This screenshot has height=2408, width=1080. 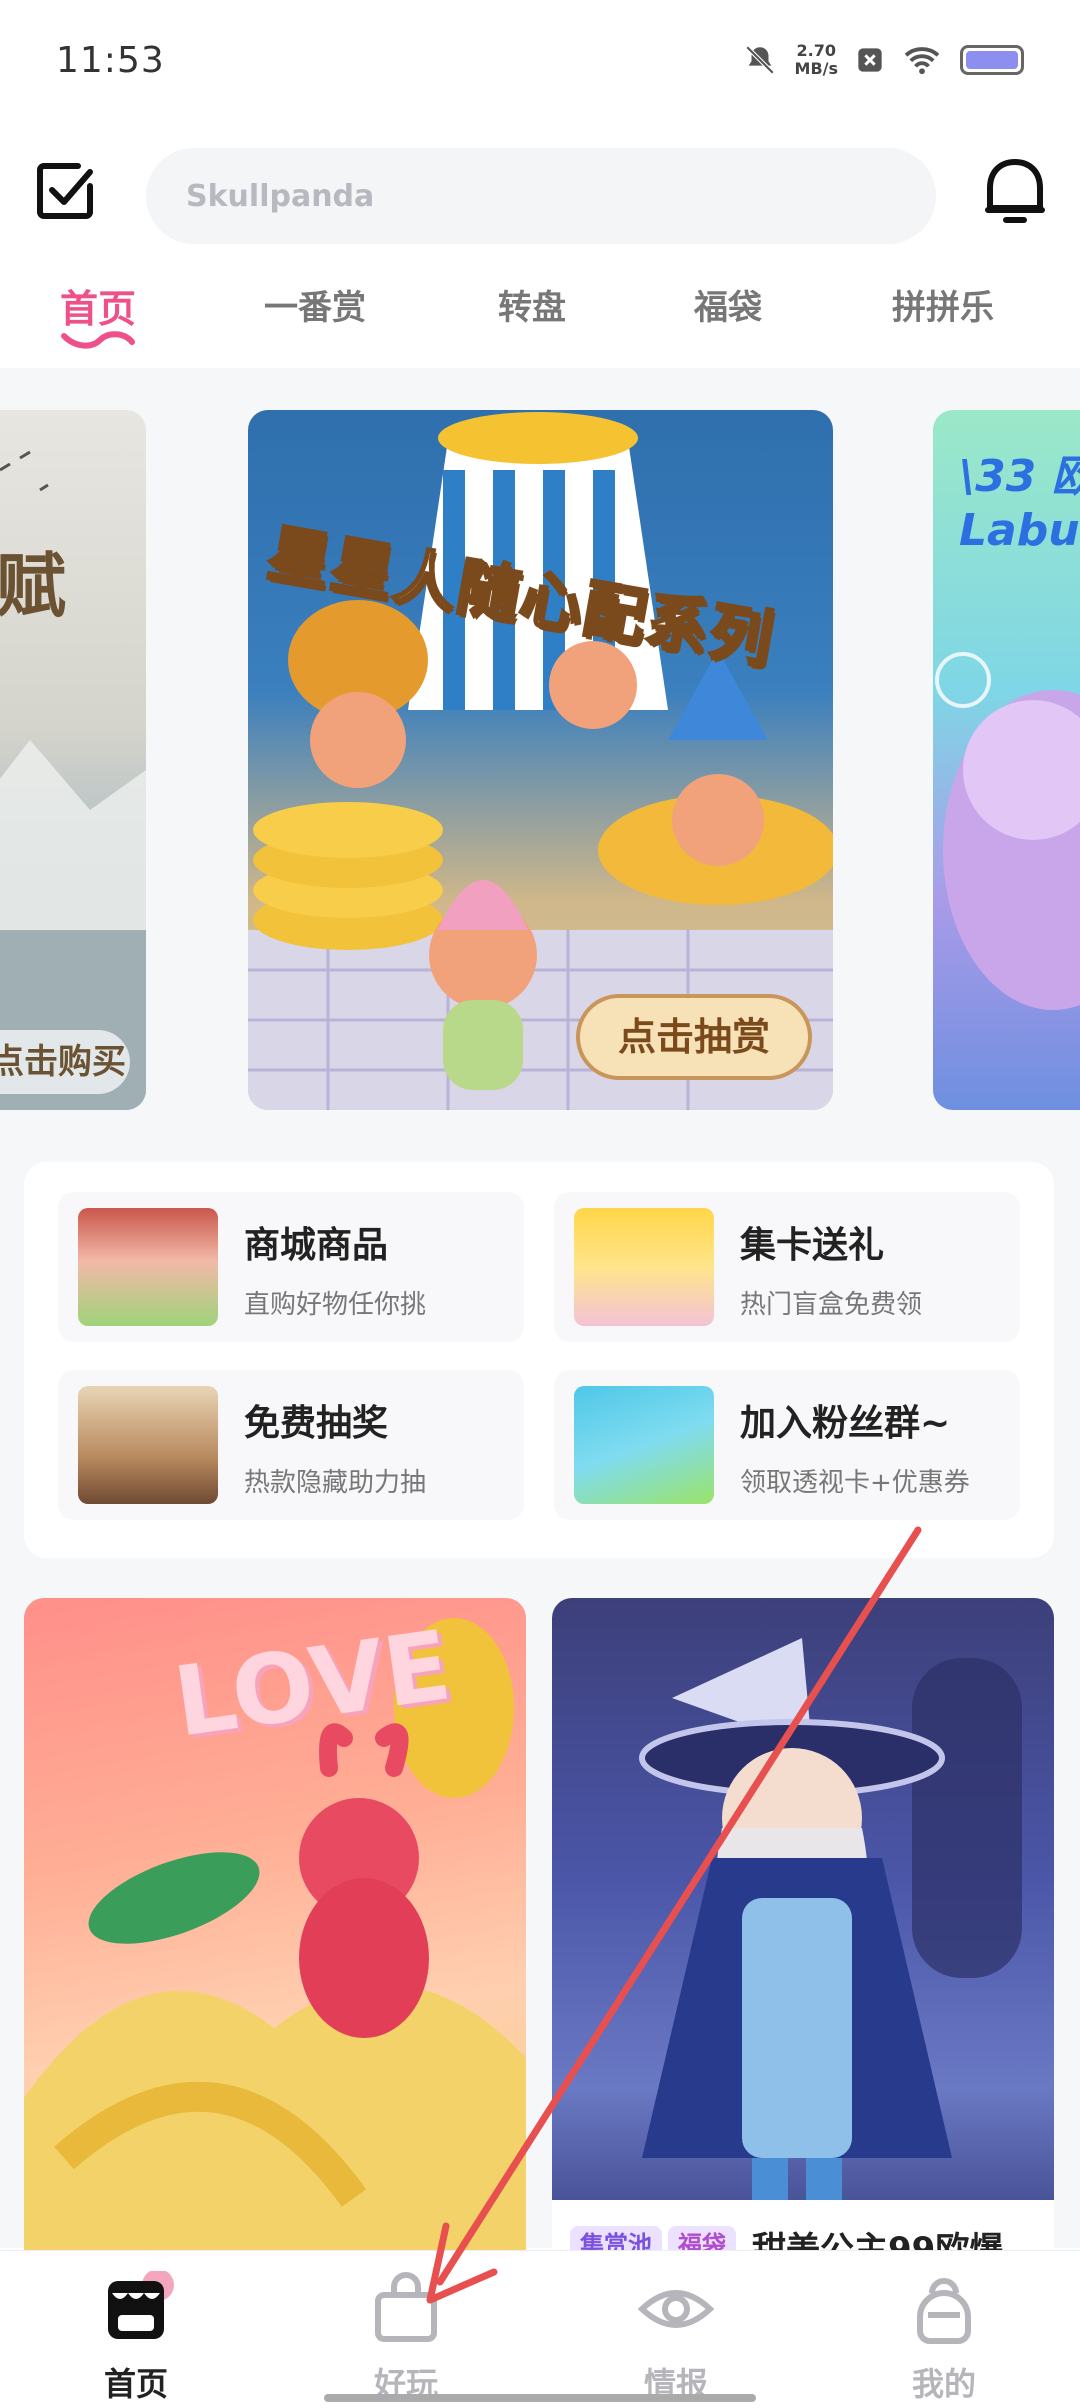 What do you see at coordinates (676, 2338) in the screenshot?
I see `nav-news: 情报` at bounding box center [676, 2338].